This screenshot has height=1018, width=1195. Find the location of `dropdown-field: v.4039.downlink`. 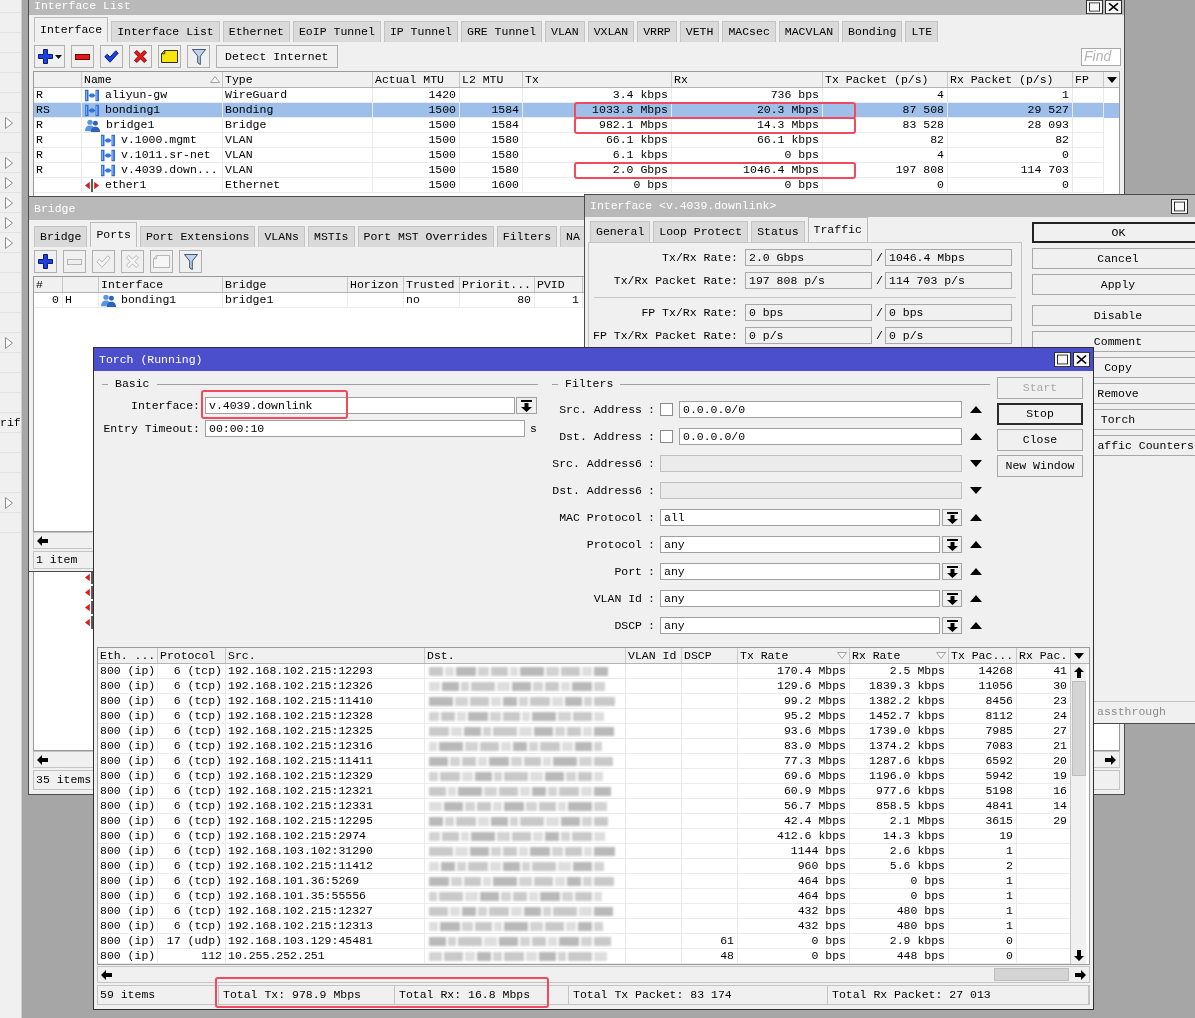

dropdown-field: v.4039.downlink is located at coordinates (360, 405).